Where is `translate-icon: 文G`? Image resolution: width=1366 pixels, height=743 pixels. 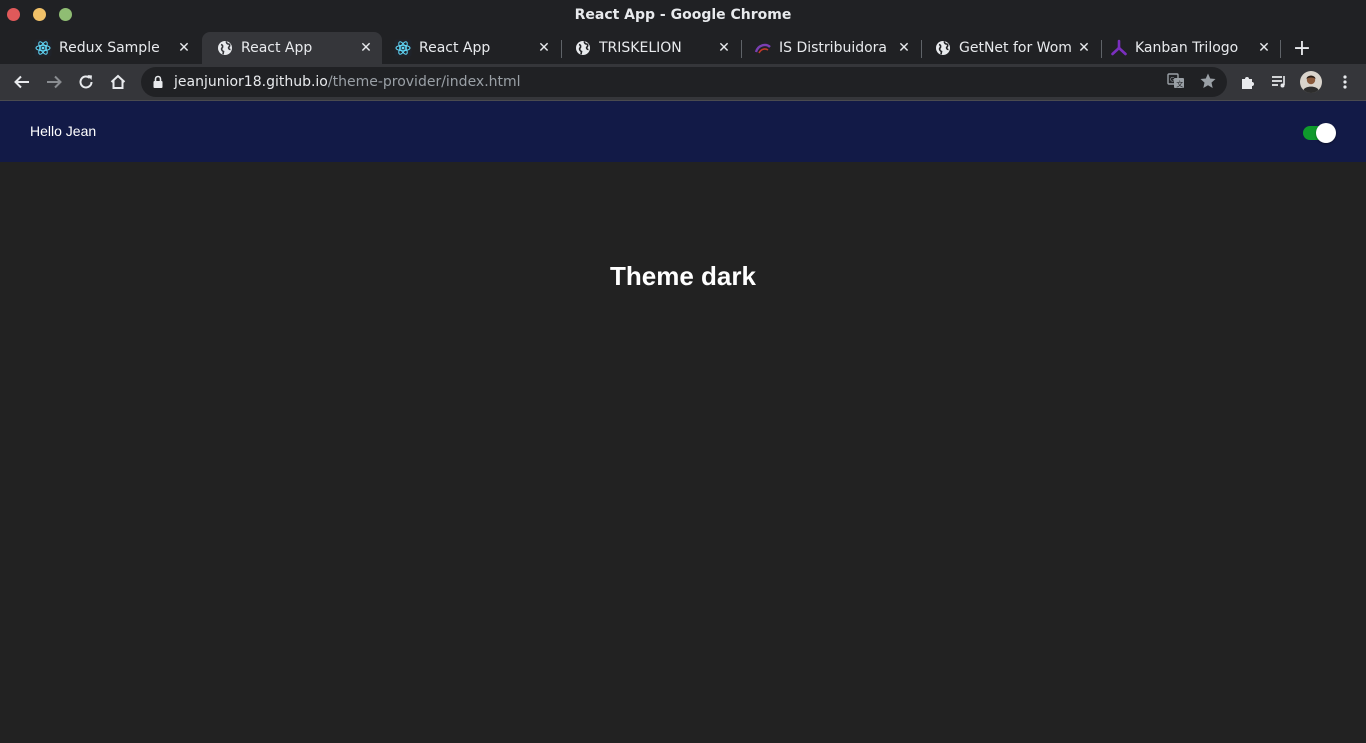
translate-icon: 文G is located at coordinates (1176, 83).